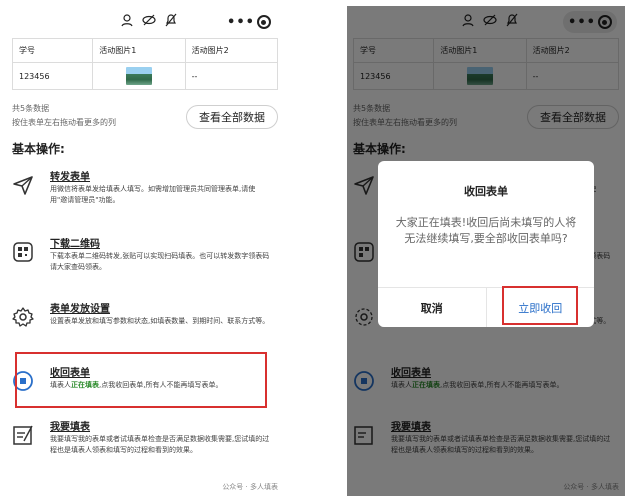  I want to click on data-table: 学号 活动图片1 活动图片2 123456 --, so click(145, 64).